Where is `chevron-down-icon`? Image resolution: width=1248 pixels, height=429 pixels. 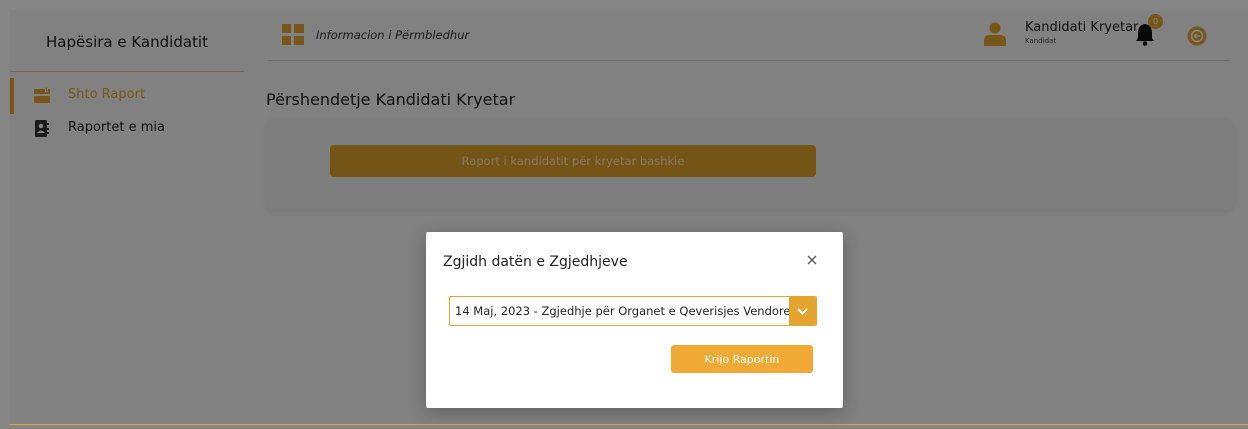 chevron-down-icon is located at coordinates (802, 311).